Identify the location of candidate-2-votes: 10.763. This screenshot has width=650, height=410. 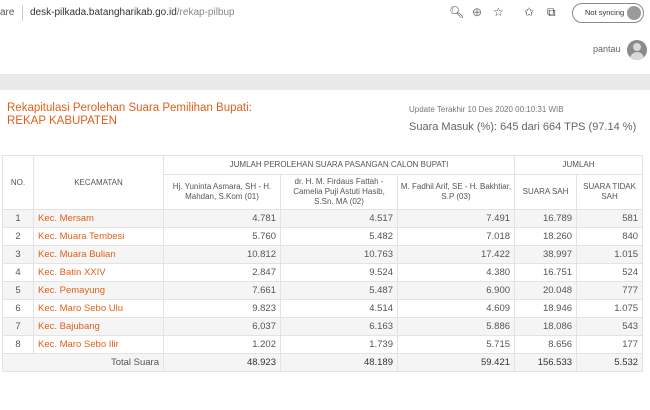
(339, 254).